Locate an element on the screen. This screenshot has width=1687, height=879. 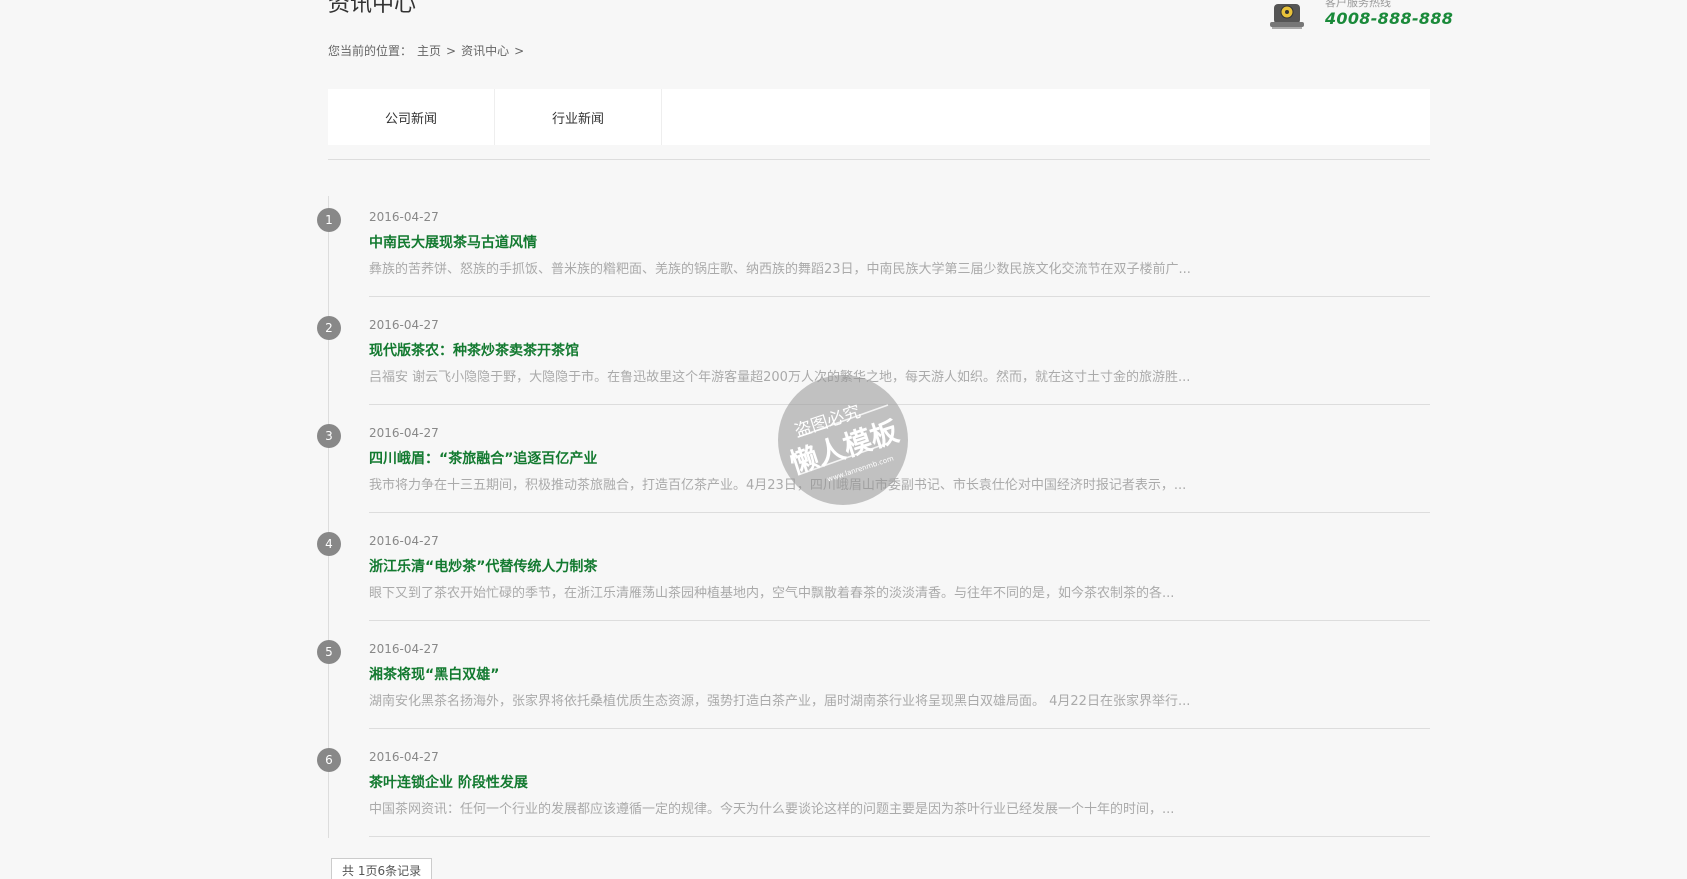
watermark-seal: 盗图必究 懒人模板 www.lanrenmb.com is located at coordinates (843, 440).